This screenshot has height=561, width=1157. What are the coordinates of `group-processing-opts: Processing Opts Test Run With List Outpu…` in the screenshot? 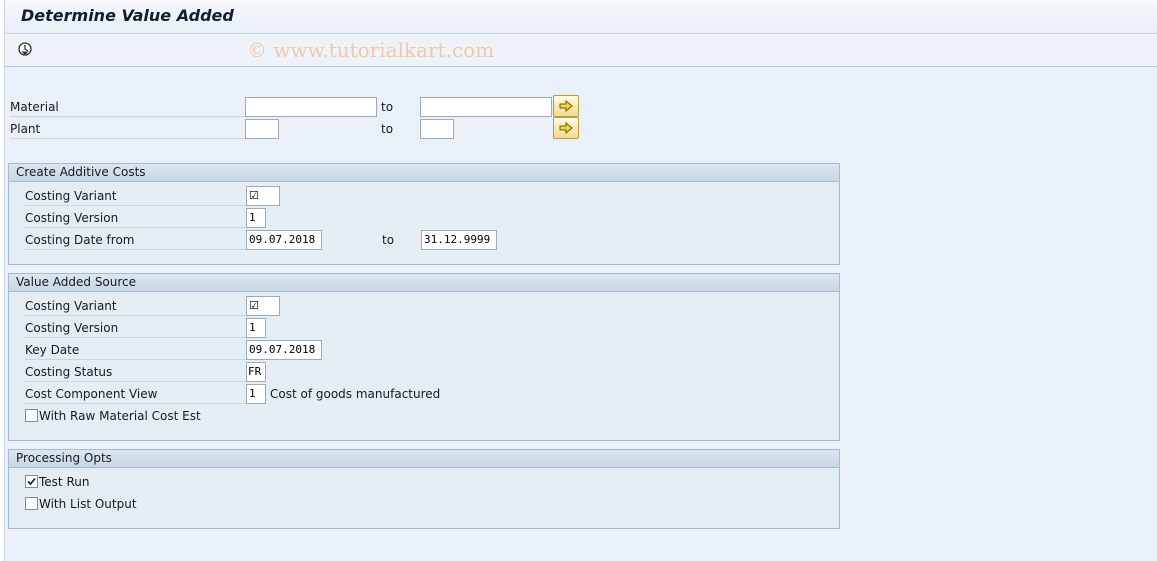 It's located at (424, 489).